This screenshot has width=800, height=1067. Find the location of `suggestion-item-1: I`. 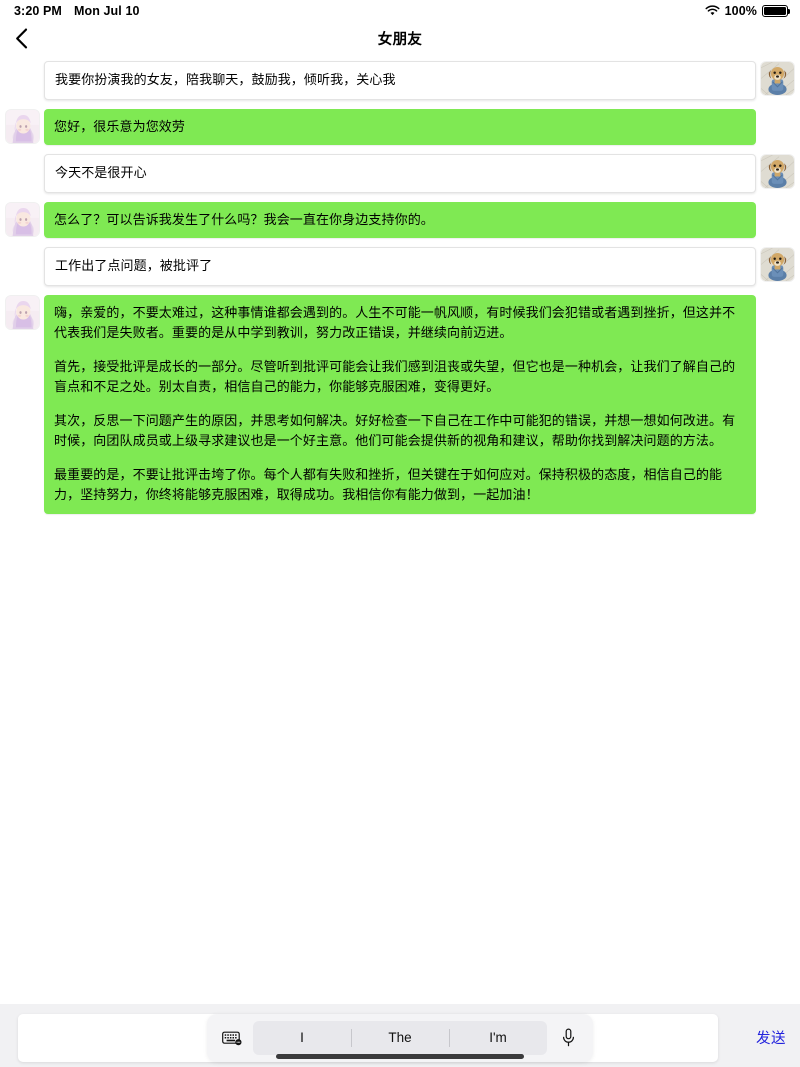

suggestion-item-1: I is located at coordinates (302, 1038).